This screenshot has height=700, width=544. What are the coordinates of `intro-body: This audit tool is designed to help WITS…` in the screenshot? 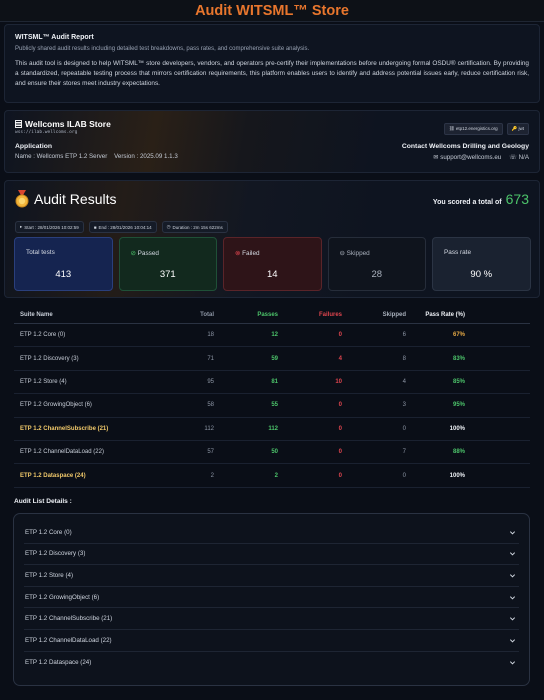 It's located at (272, 73).